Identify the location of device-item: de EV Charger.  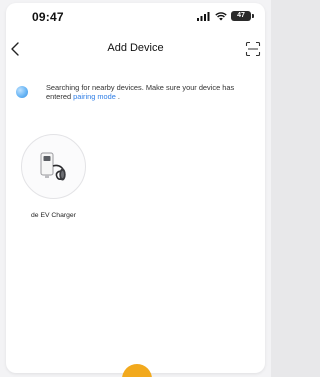
(55, 179).